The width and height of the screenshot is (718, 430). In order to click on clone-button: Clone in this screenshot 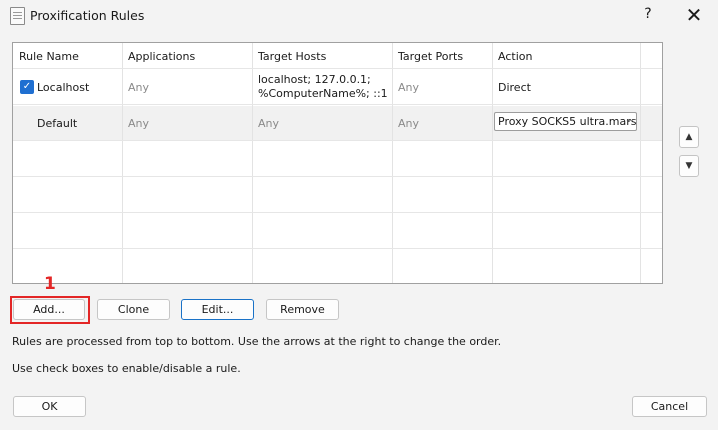, I will do `click(133, 309)`.